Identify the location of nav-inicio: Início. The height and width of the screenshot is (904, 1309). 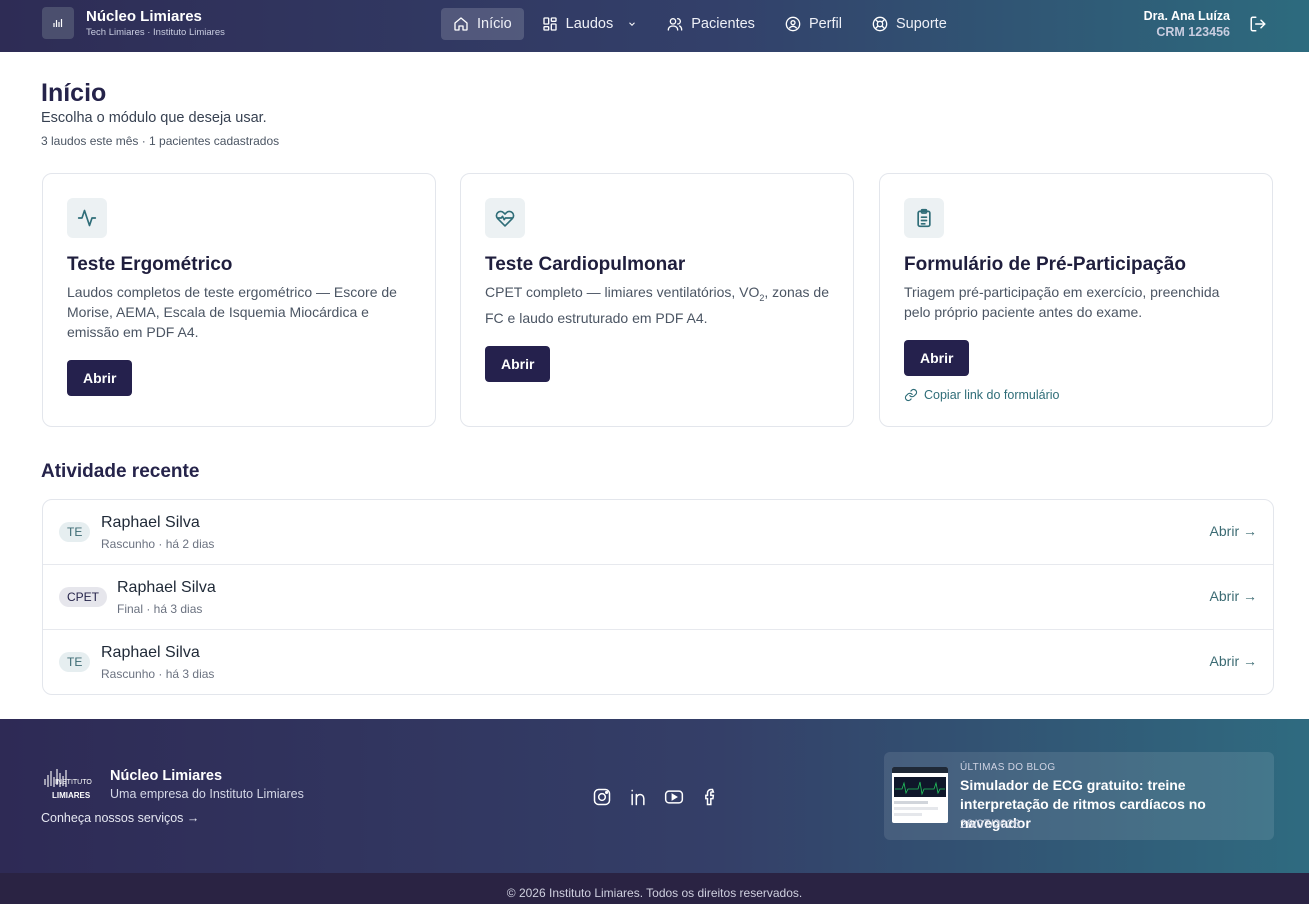
(482, 24).